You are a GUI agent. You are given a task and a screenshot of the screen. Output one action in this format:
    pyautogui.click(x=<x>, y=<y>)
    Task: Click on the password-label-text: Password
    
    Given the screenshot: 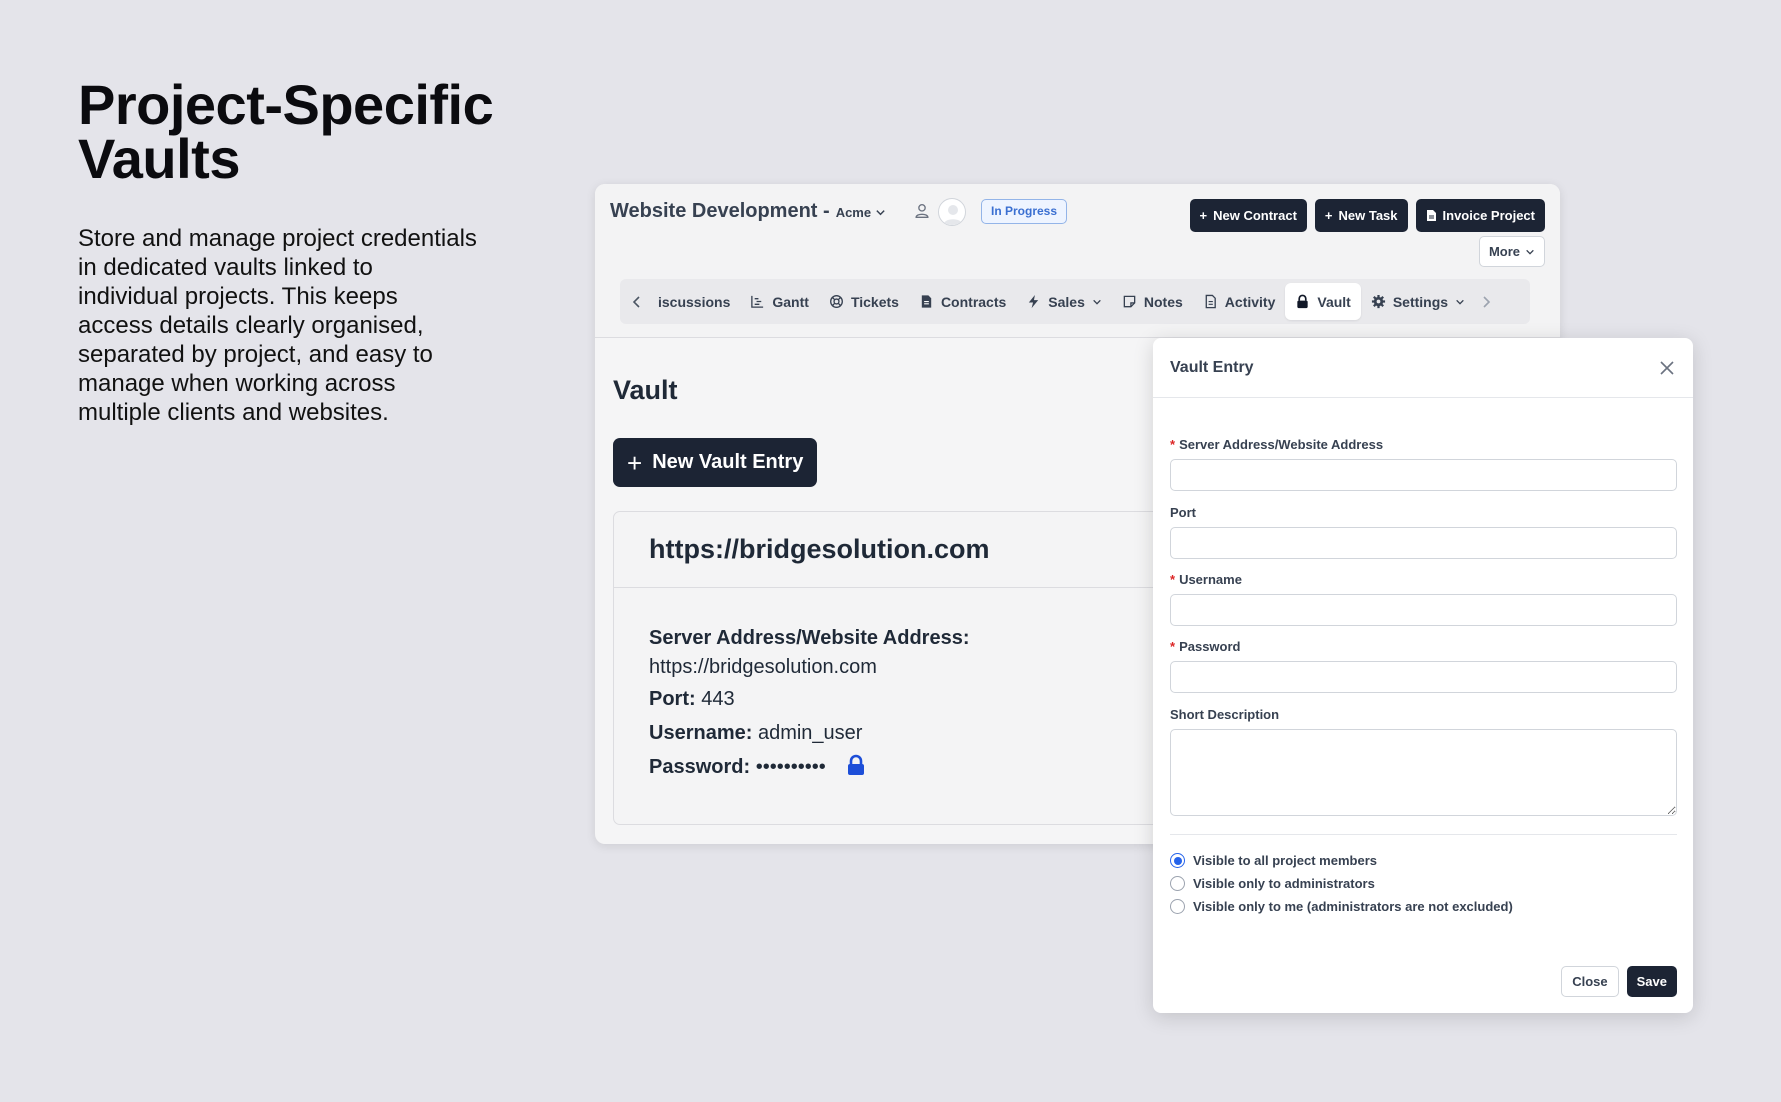 What is the action you would take?
    pyautogui.click(x=1210, y=646)
    